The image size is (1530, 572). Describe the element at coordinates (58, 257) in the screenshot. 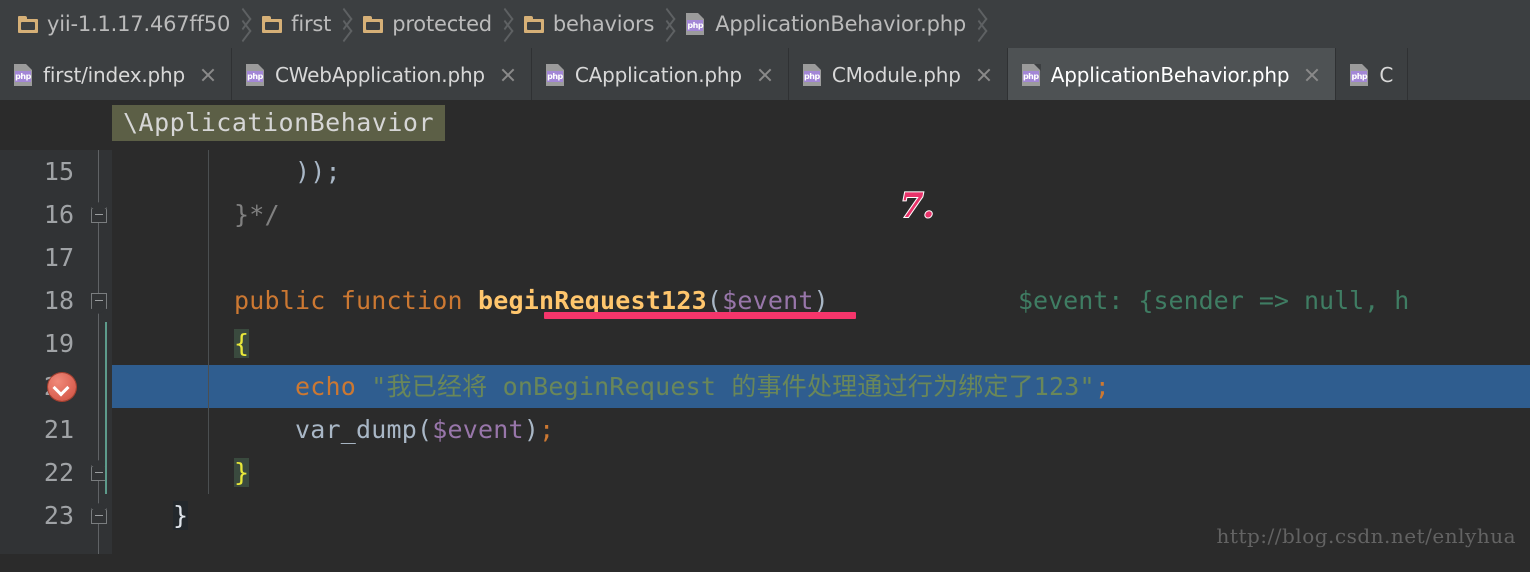

I see `line-number: 17` at that location.